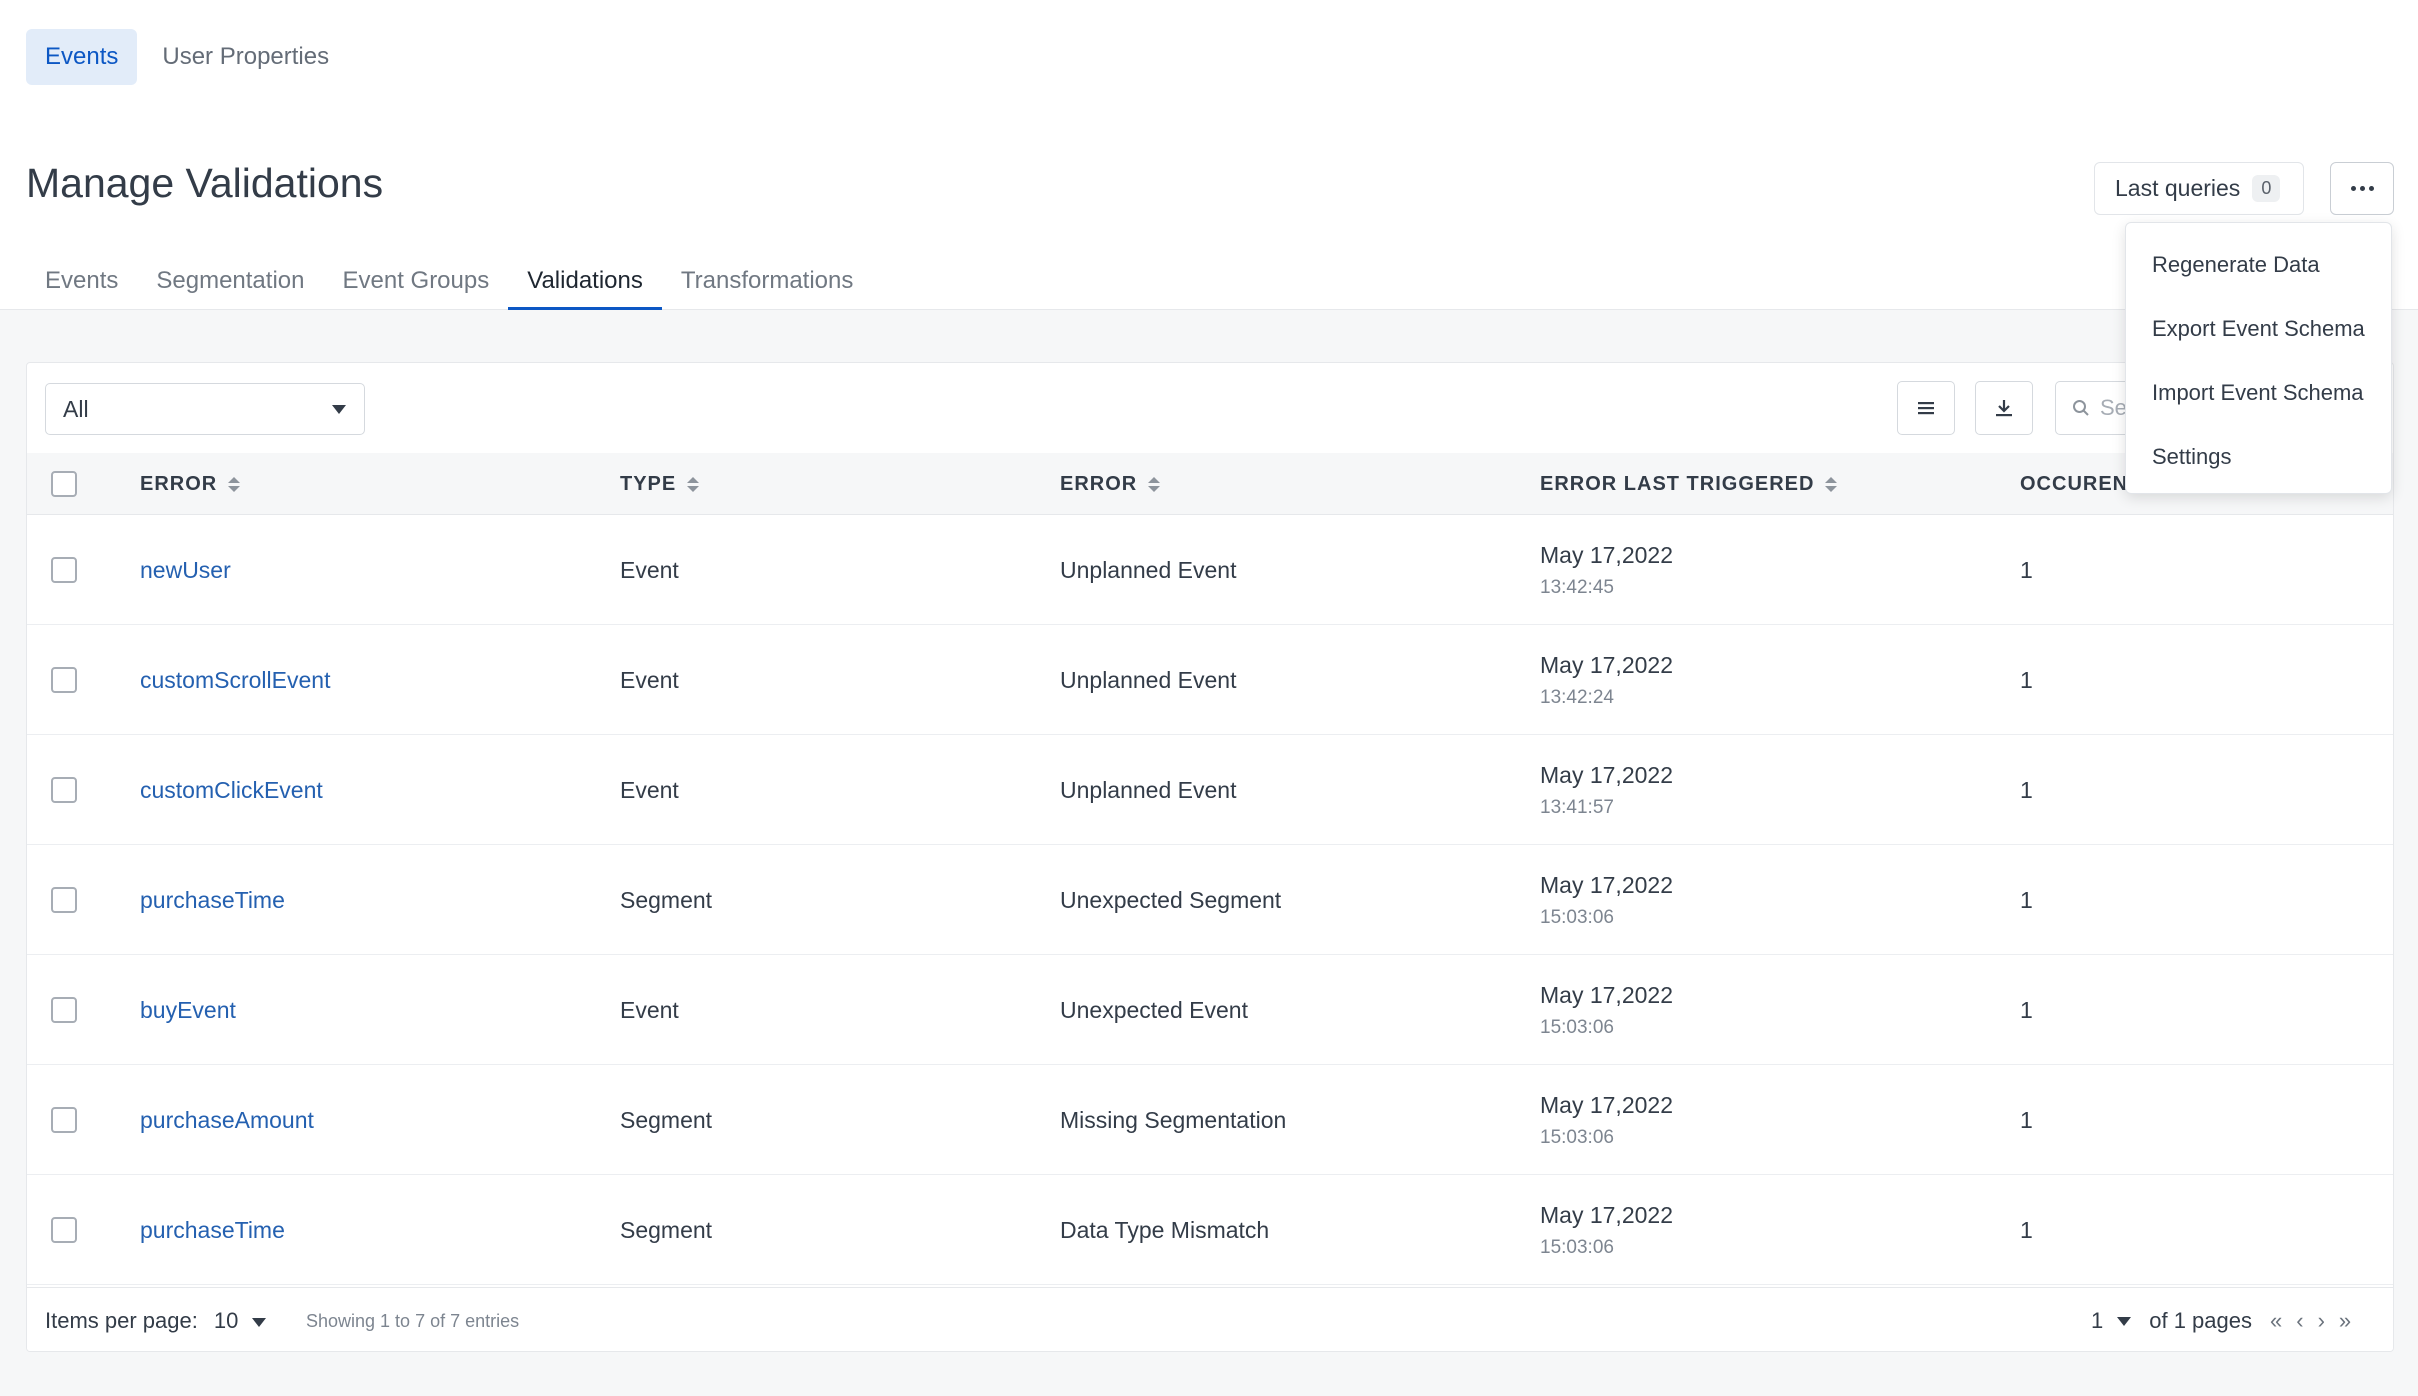 The image size is (2418, 1396). I want to click on page-title: Manage Validations, so click(205, 183).